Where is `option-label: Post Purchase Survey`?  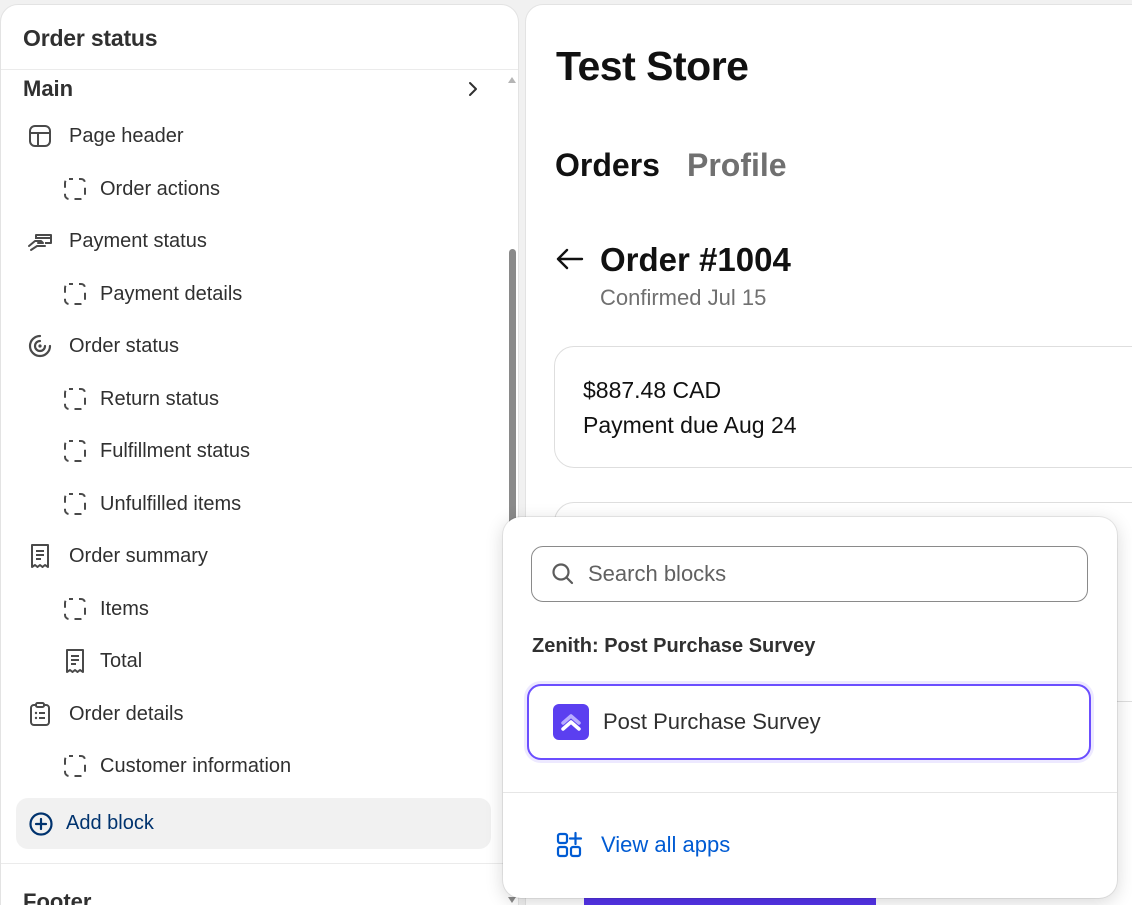
option-label: Post Purchase Survey is located at coordinates (712, 721).